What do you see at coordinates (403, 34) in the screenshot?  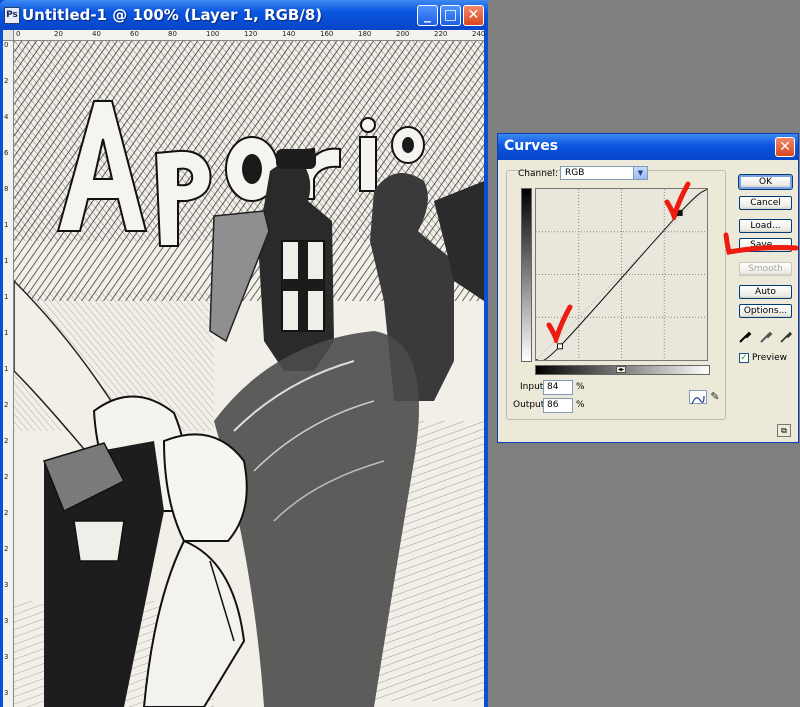 I see `ruler-label: 200` at bounding box center [403, 34].